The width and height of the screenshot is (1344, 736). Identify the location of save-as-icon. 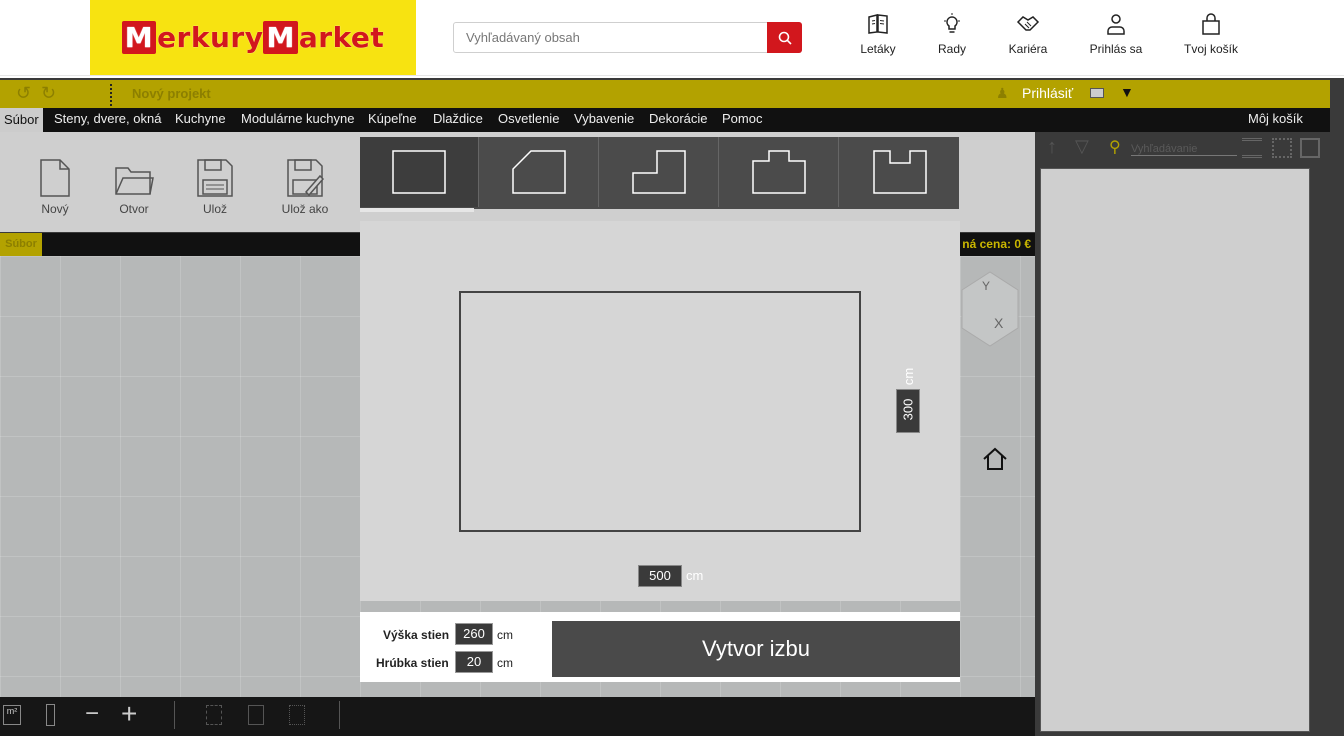
(305, 178).